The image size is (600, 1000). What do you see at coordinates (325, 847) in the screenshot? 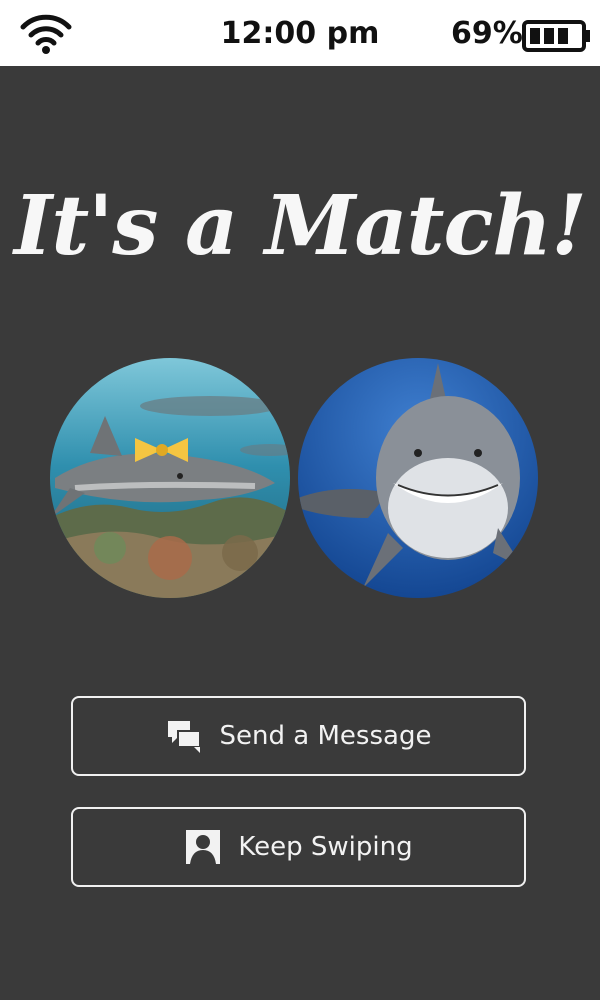
I see `keep-swiping-label: Keep Swiping` at bounding box center [325, 847].